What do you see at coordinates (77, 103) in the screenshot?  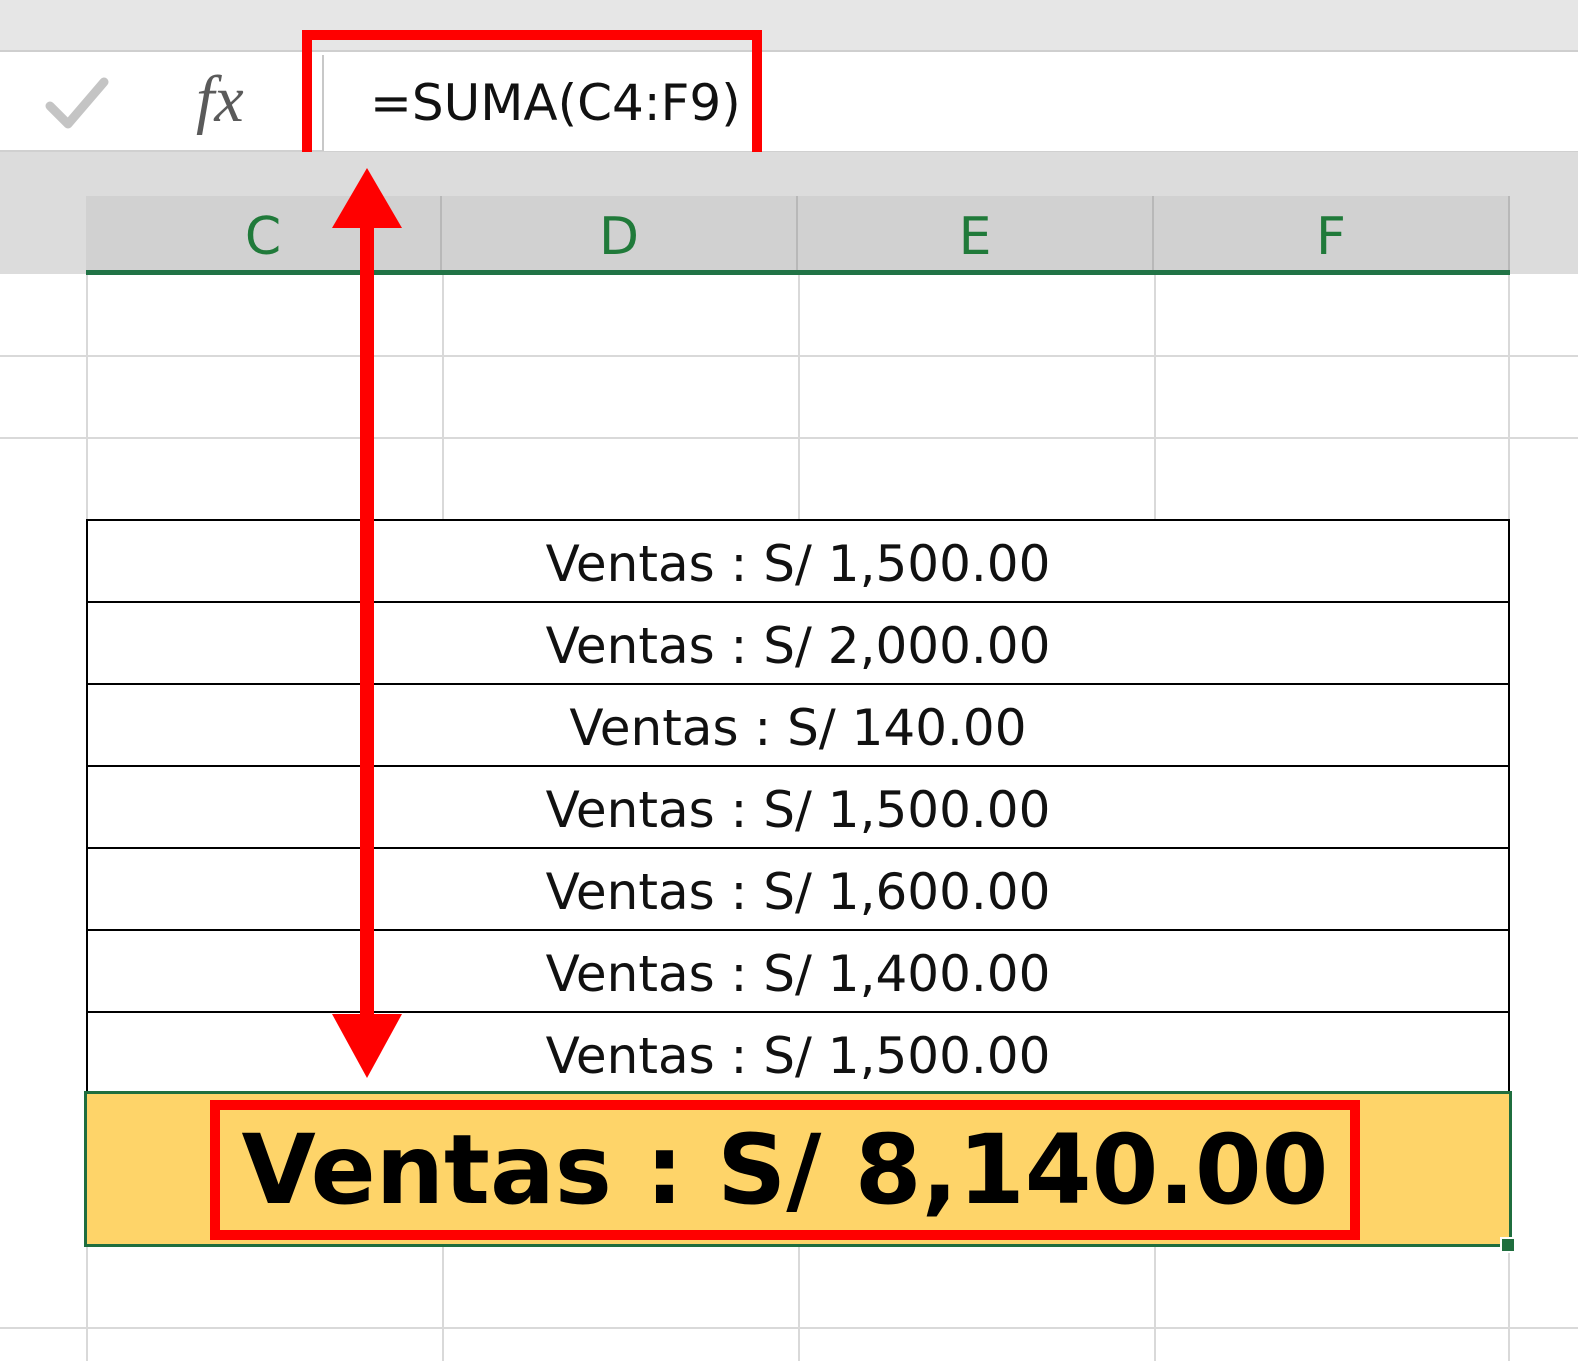 I see `check-icon` at bounding box center [77, 103].